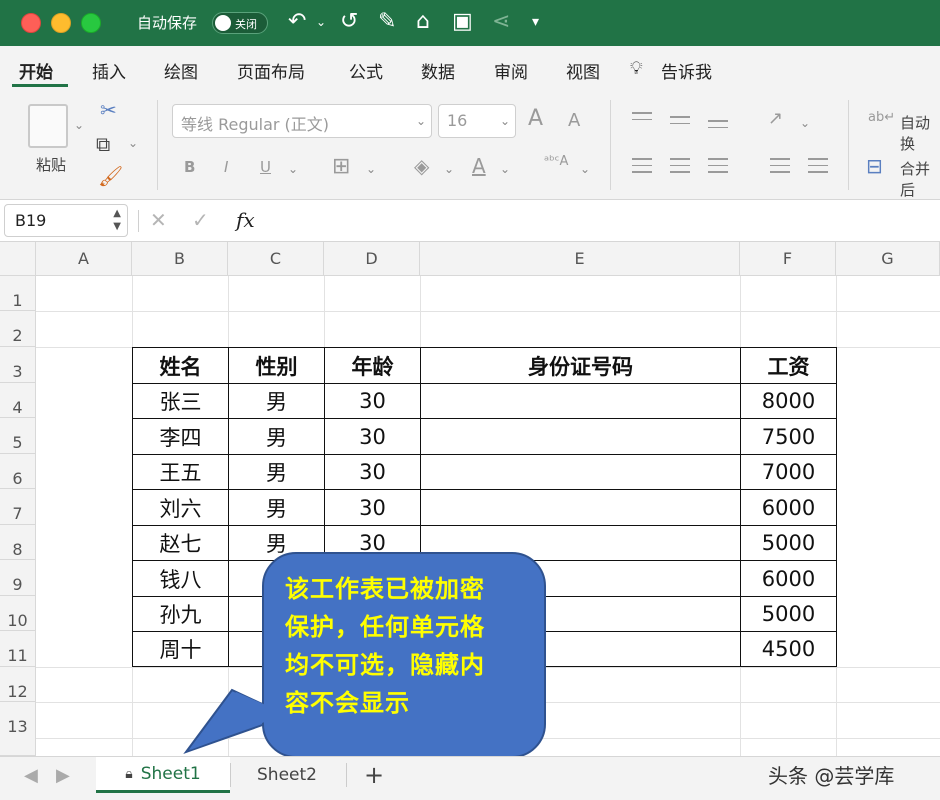 This screenshot has width=940, height=800. Describe the element at coordinates (110, 176) in the screenshot. I see `format-painter-icon: 🖌︎` at that location.